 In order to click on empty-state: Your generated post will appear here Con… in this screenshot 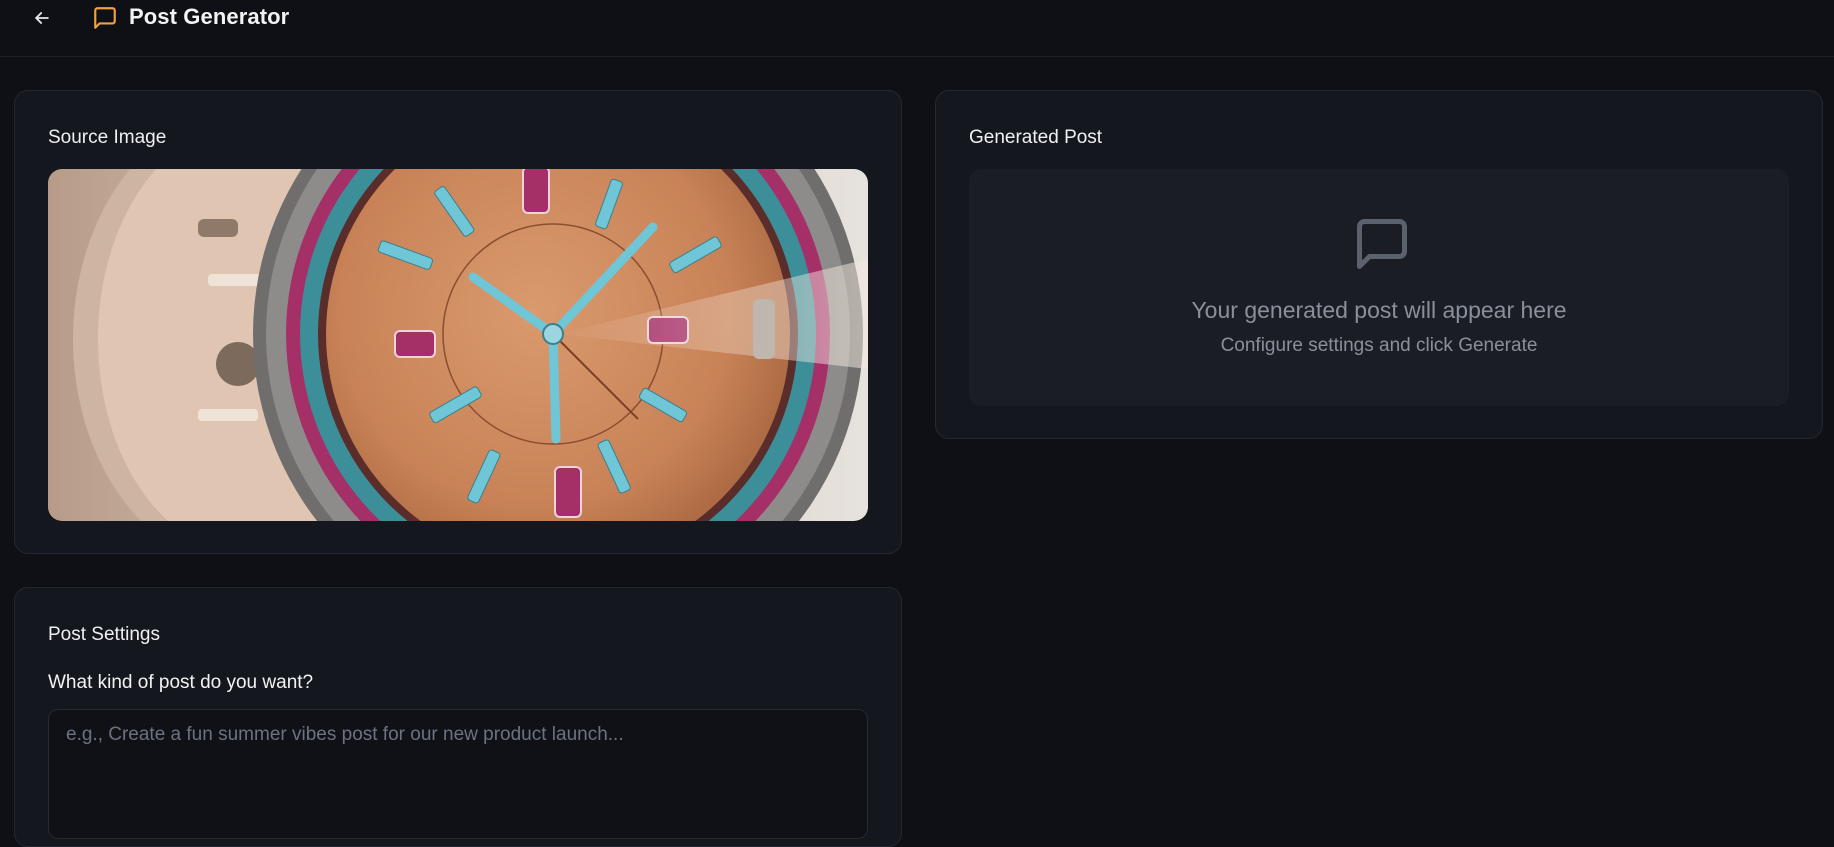, I will do `click(1379, 287)`.